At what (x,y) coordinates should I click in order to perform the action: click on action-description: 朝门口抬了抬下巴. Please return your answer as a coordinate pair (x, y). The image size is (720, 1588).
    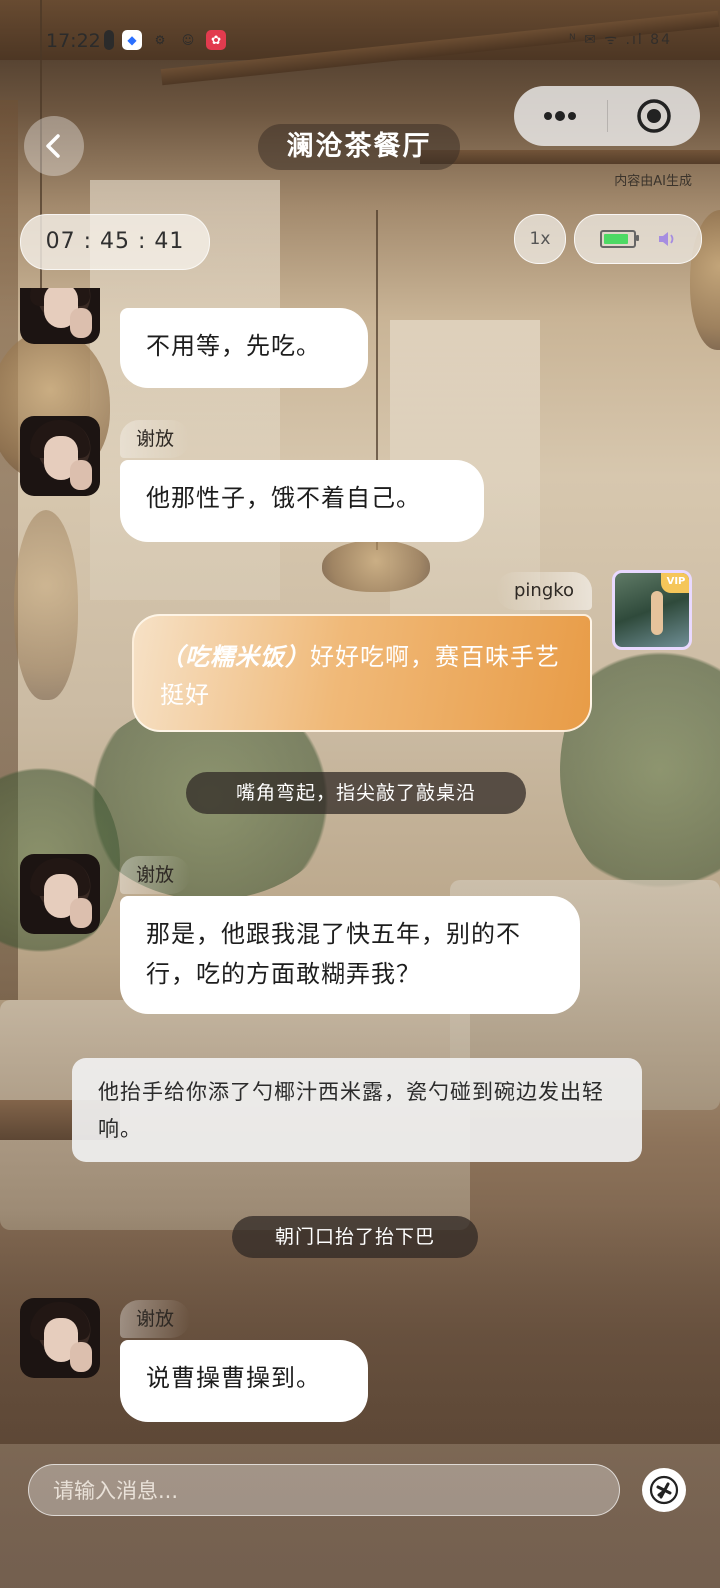
    Looking at the image, I should click on (355, 1237).